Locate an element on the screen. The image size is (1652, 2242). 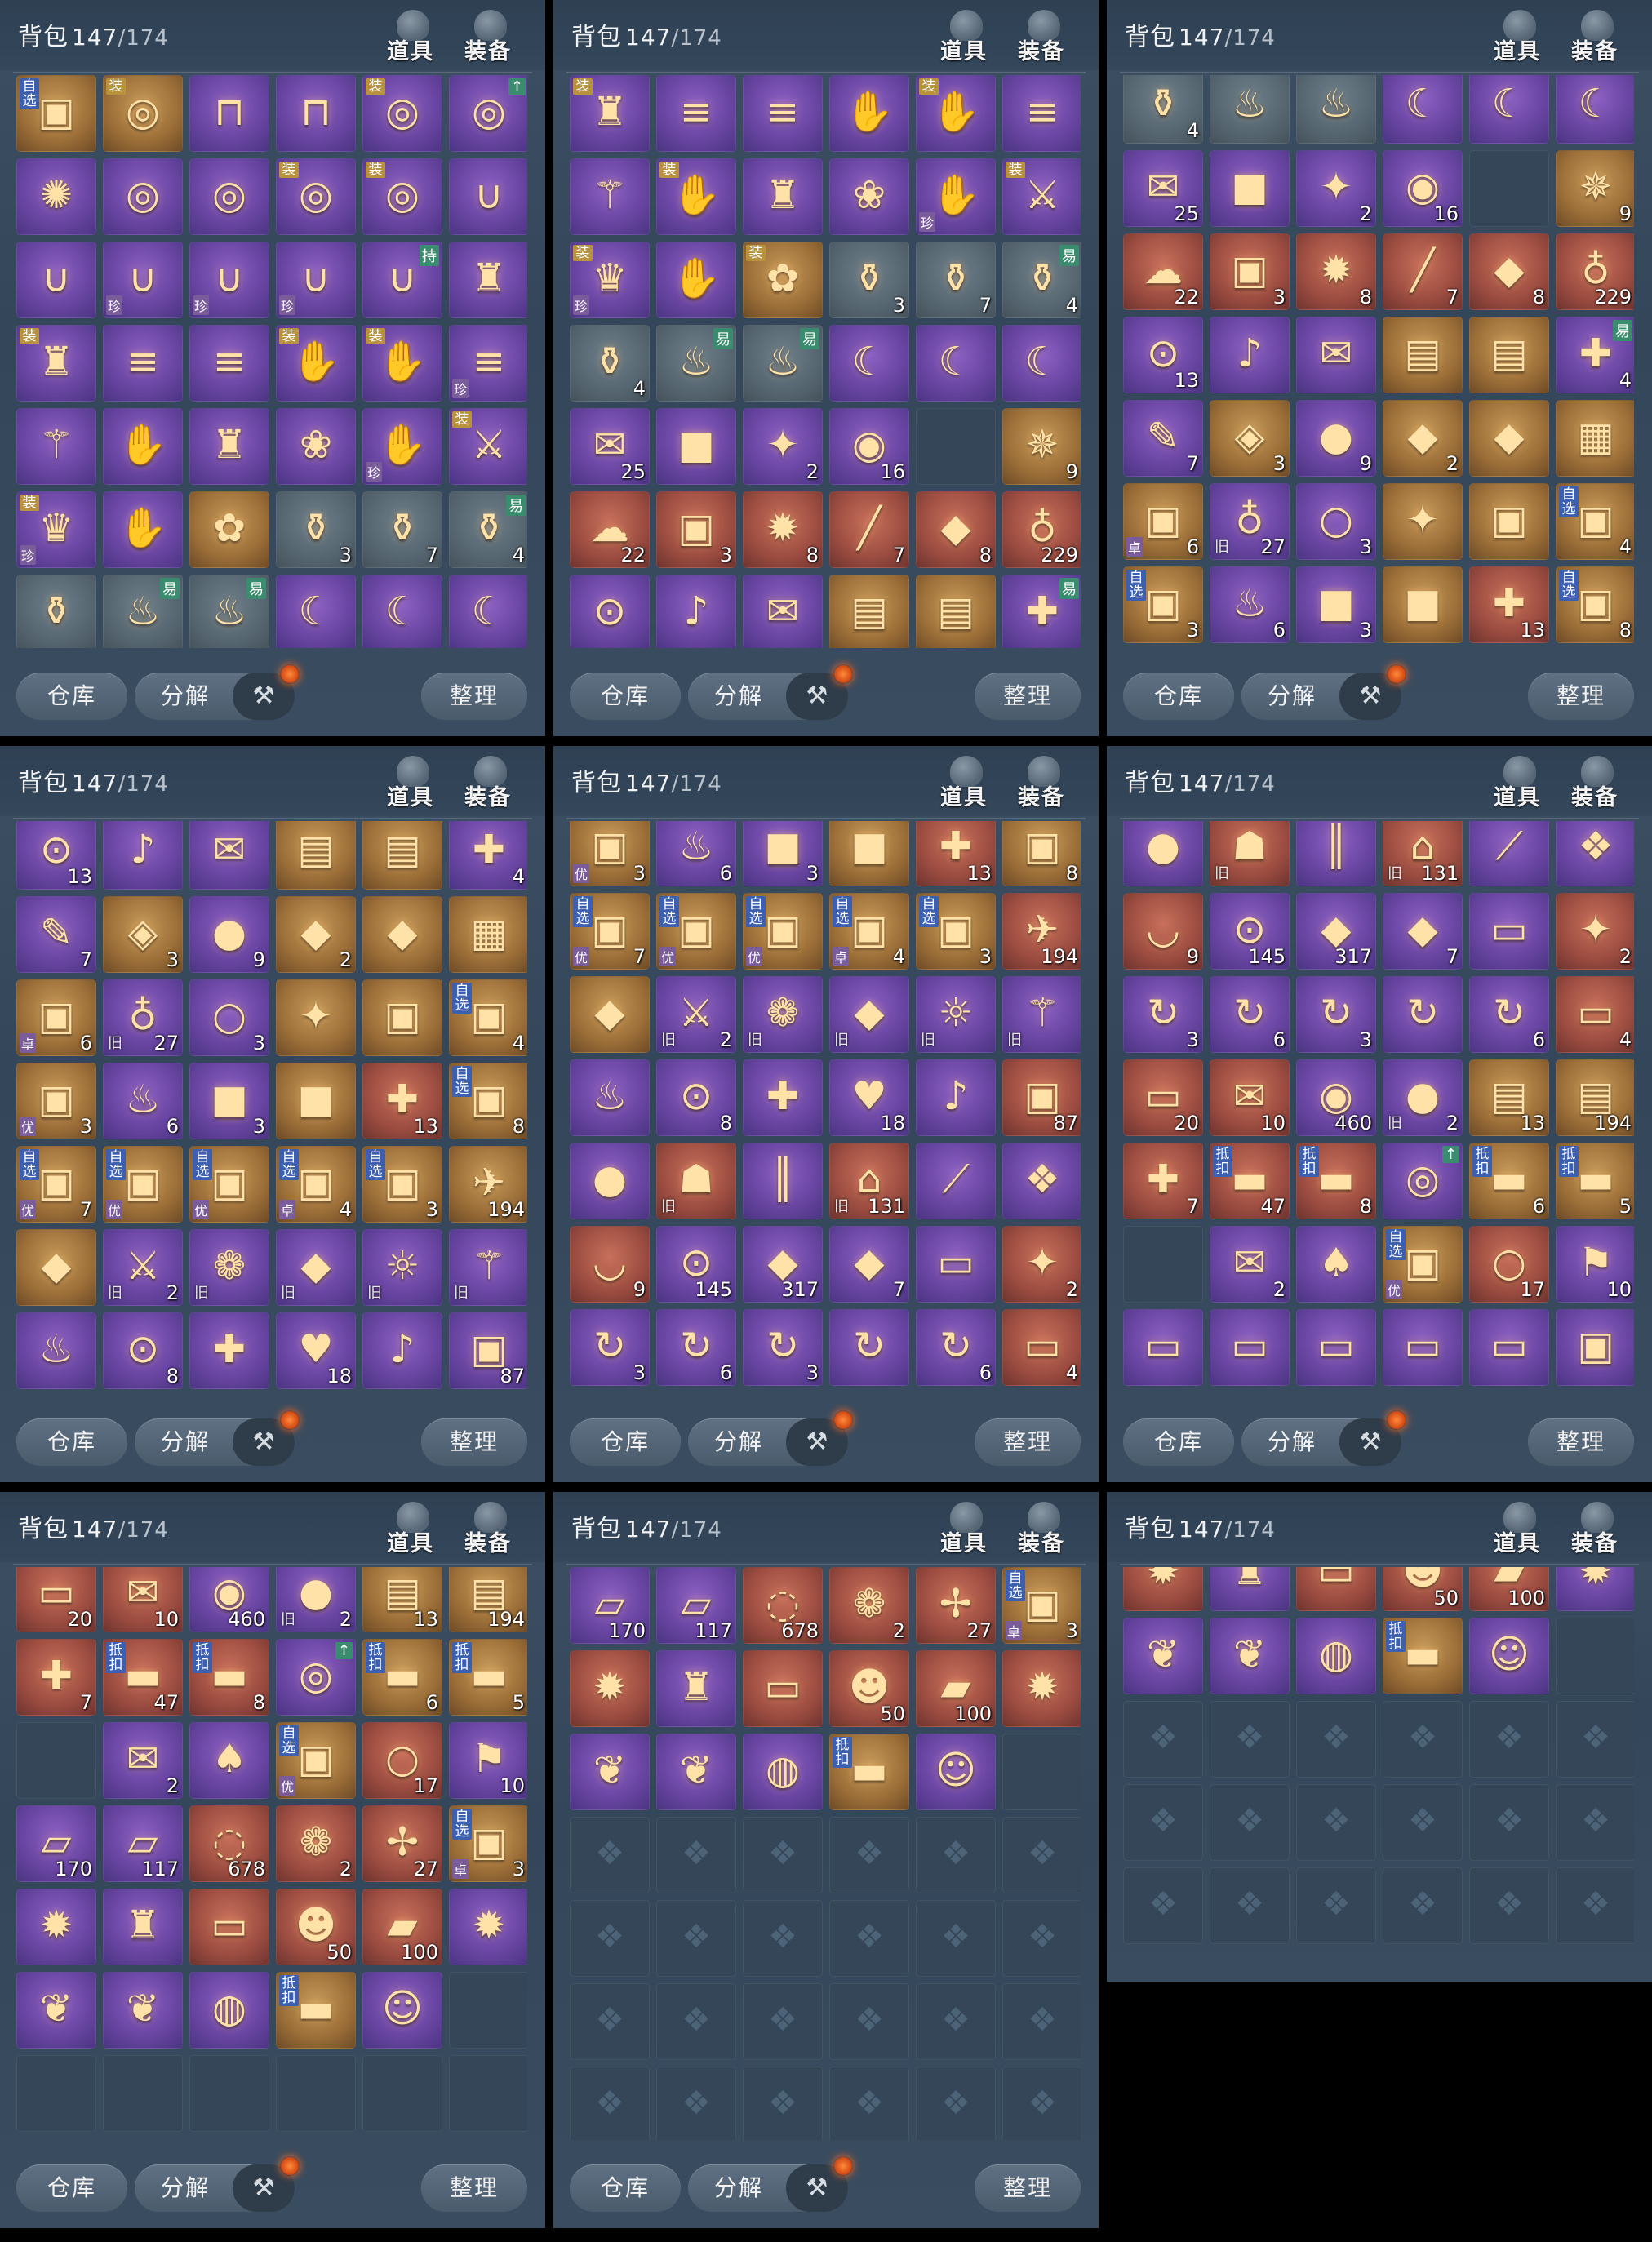
item-slot: ✺ is located at coordinates (56, 196).